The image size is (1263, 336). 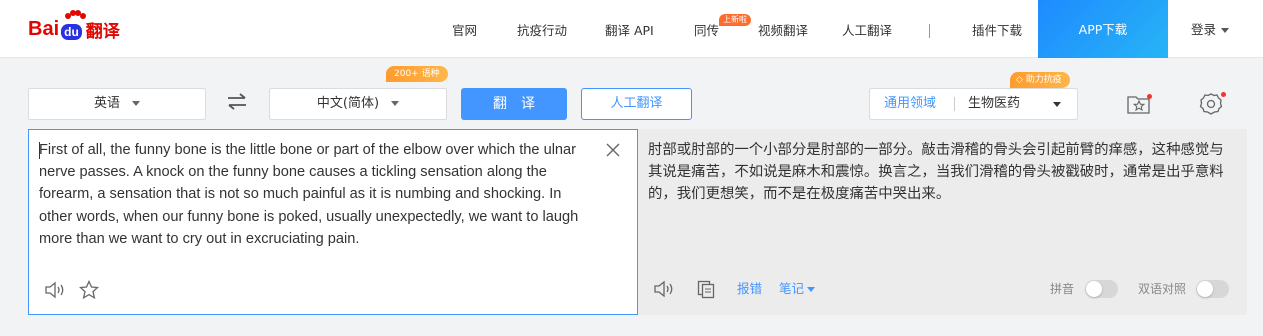 I want to click on bilingual-toggle, so click(x=1212, y=289).